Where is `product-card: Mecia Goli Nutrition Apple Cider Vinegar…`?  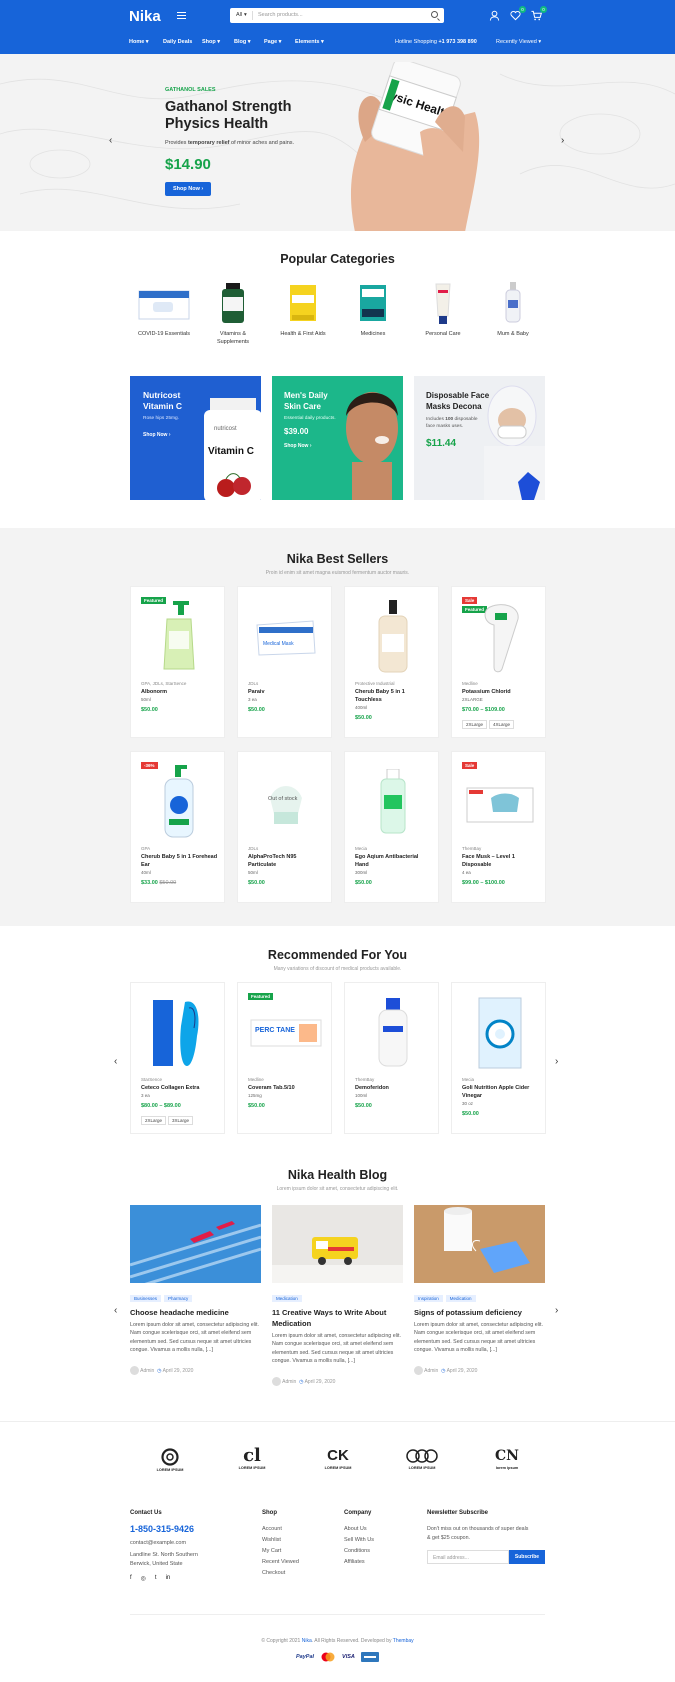 product-card: Mecia Goli Nutrition Apple Cider Vinegar… is located at coordinates (498, 1058).